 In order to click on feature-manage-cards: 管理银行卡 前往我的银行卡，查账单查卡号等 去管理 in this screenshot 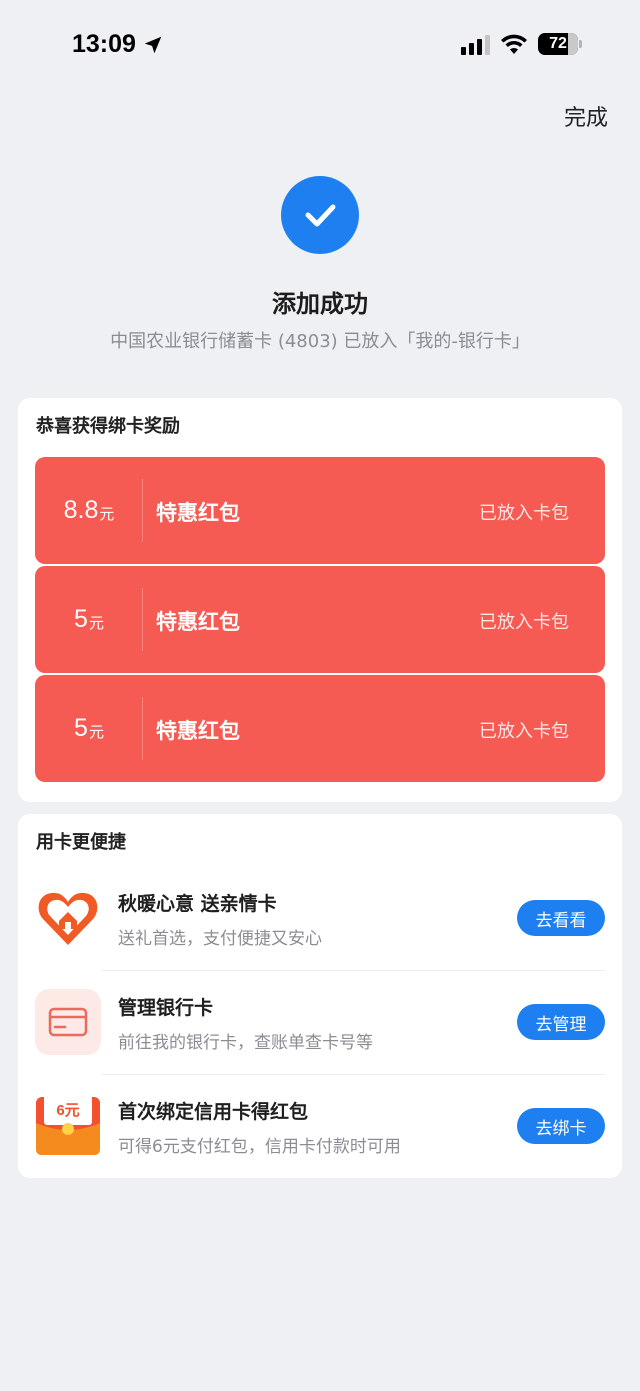, I will do `click(320, 1023)`.